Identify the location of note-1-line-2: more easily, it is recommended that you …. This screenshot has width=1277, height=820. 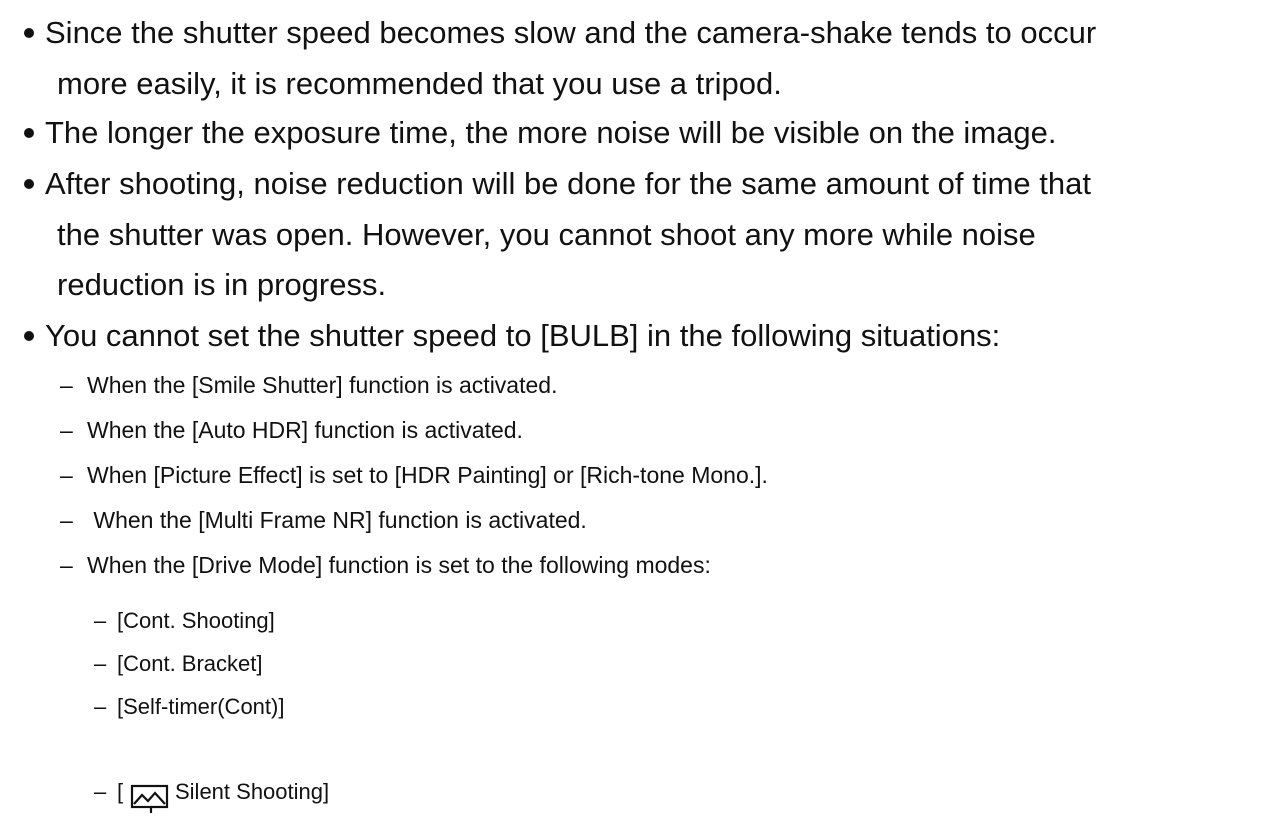
(419, 83).